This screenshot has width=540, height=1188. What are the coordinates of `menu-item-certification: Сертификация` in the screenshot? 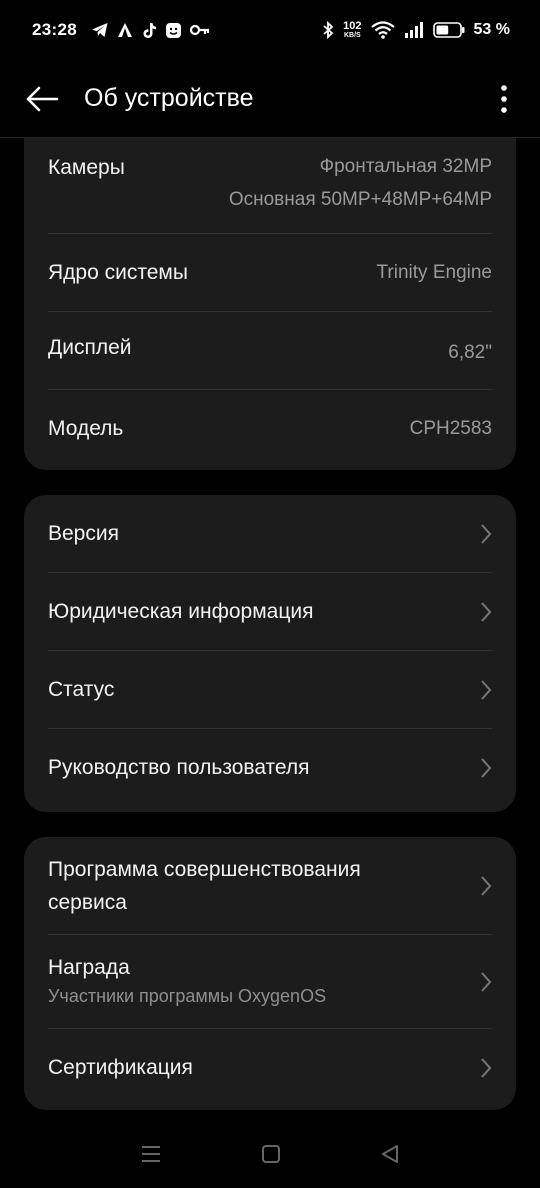 It's located at (270, 1068).